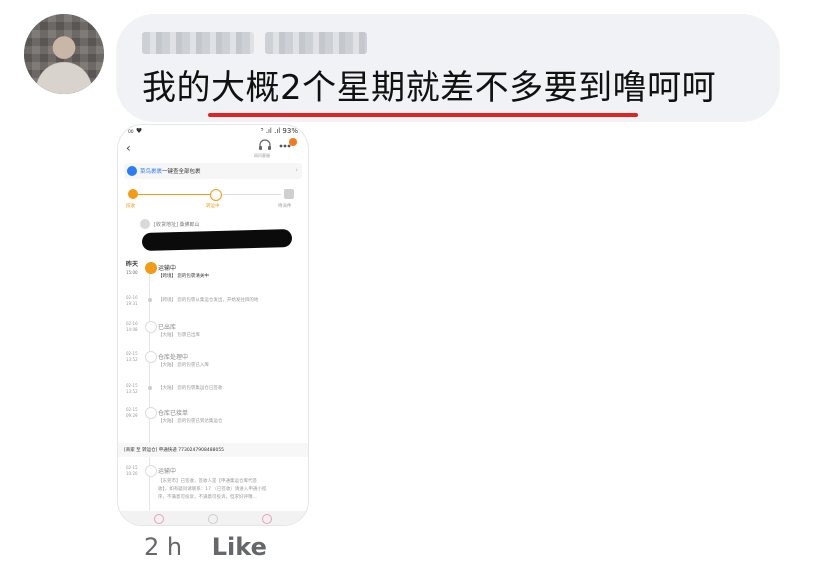  I want to click on building-icon, so click(289, 194).